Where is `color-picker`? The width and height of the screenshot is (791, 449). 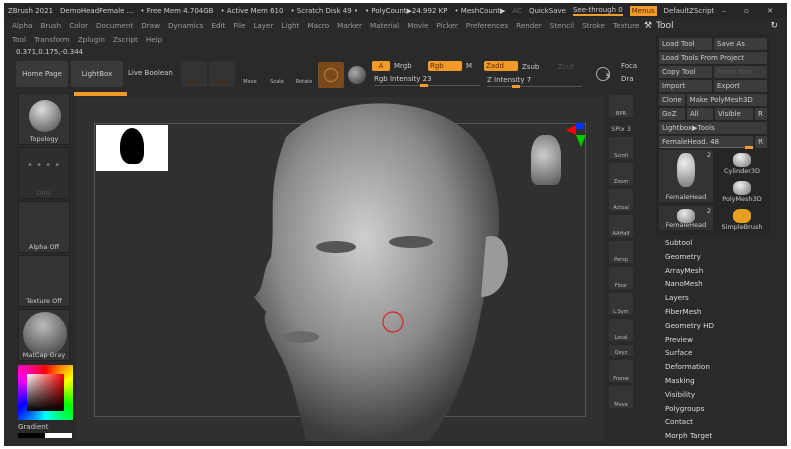 color-picker is located at coordinates (45, 392).